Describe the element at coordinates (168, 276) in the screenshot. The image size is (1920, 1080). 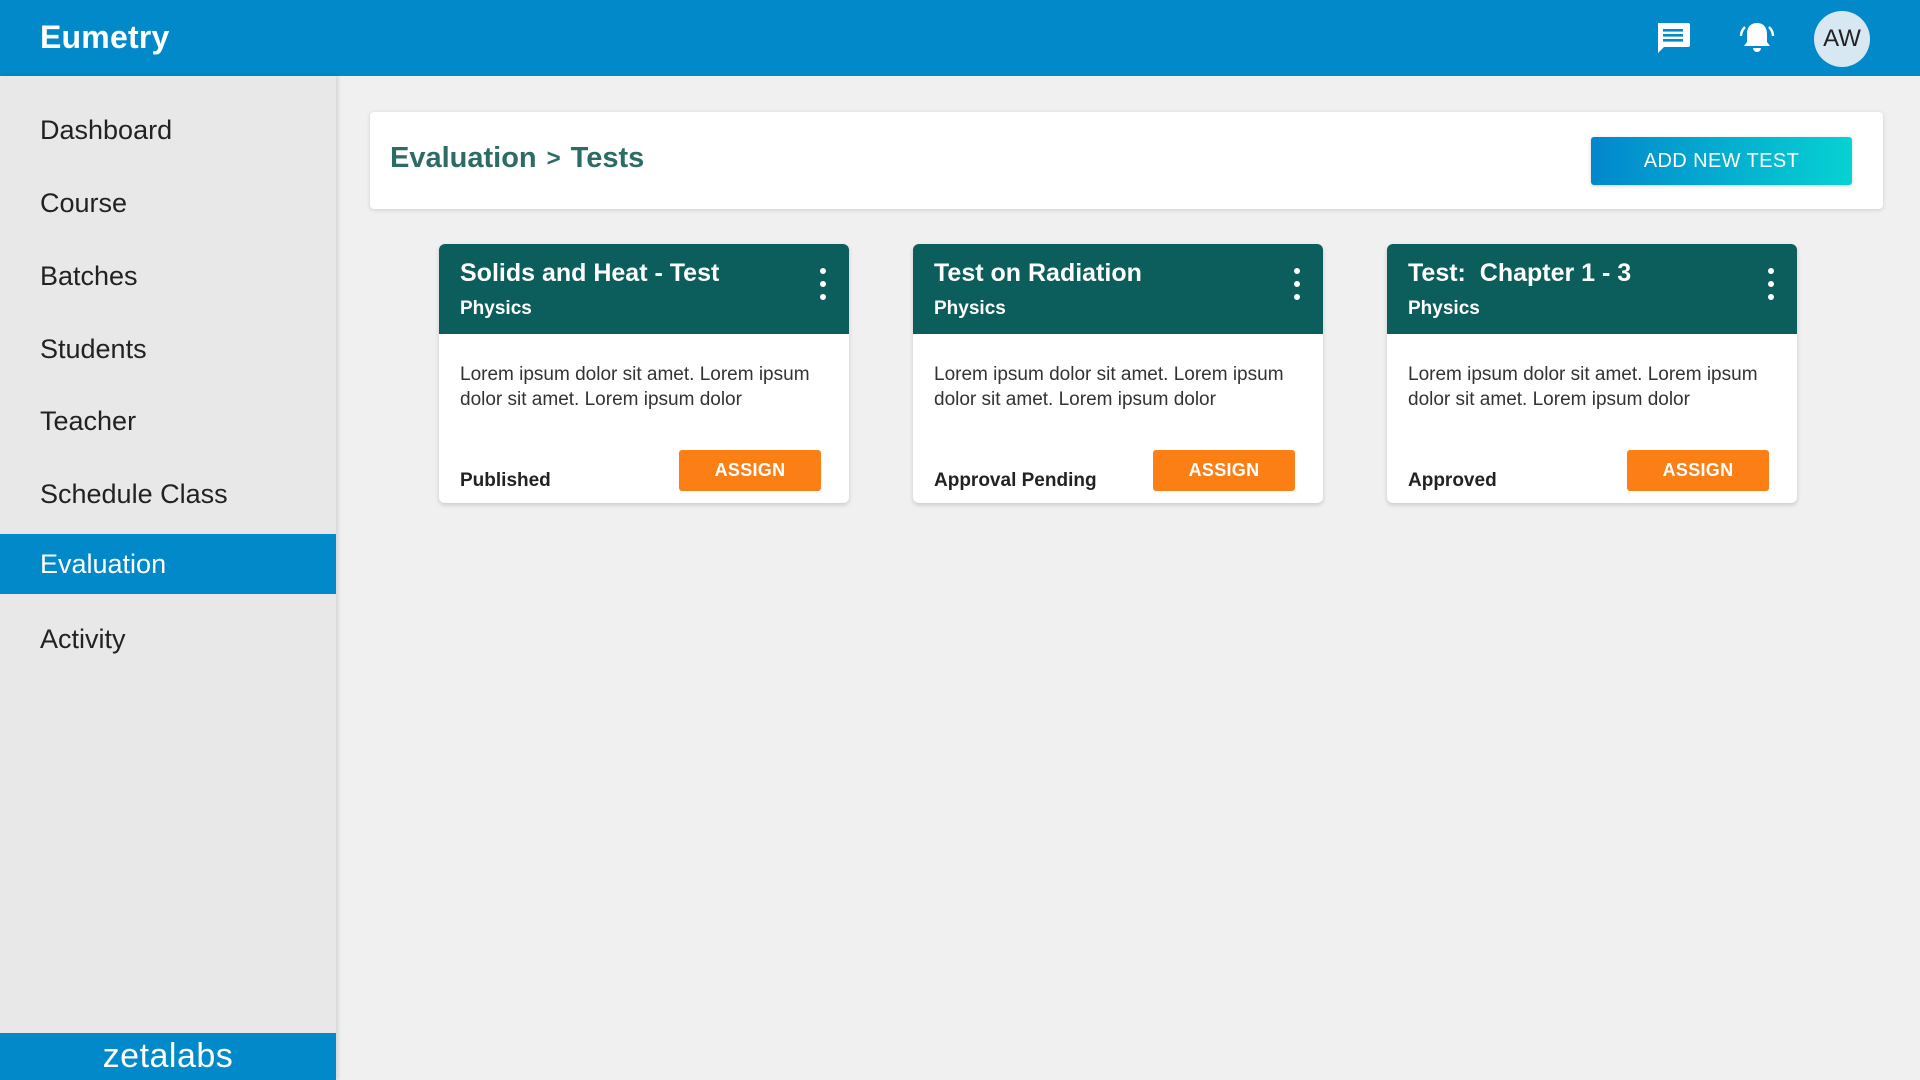
I see `sidebar-item-batches: Batches` at that location.